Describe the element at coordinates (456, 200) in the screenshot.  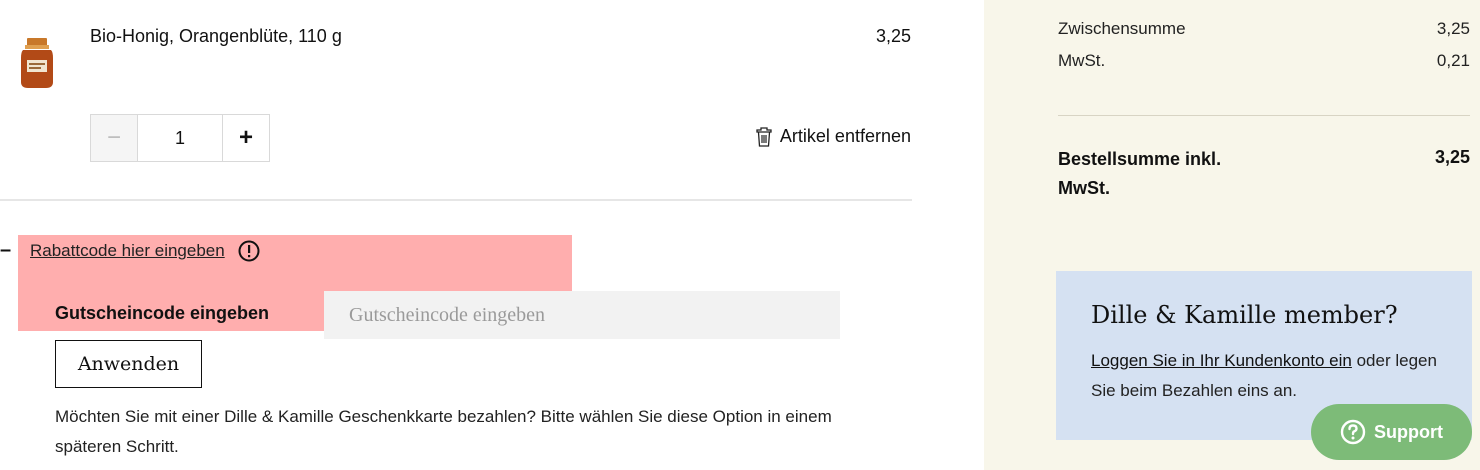
I see `section-divider` at that location.